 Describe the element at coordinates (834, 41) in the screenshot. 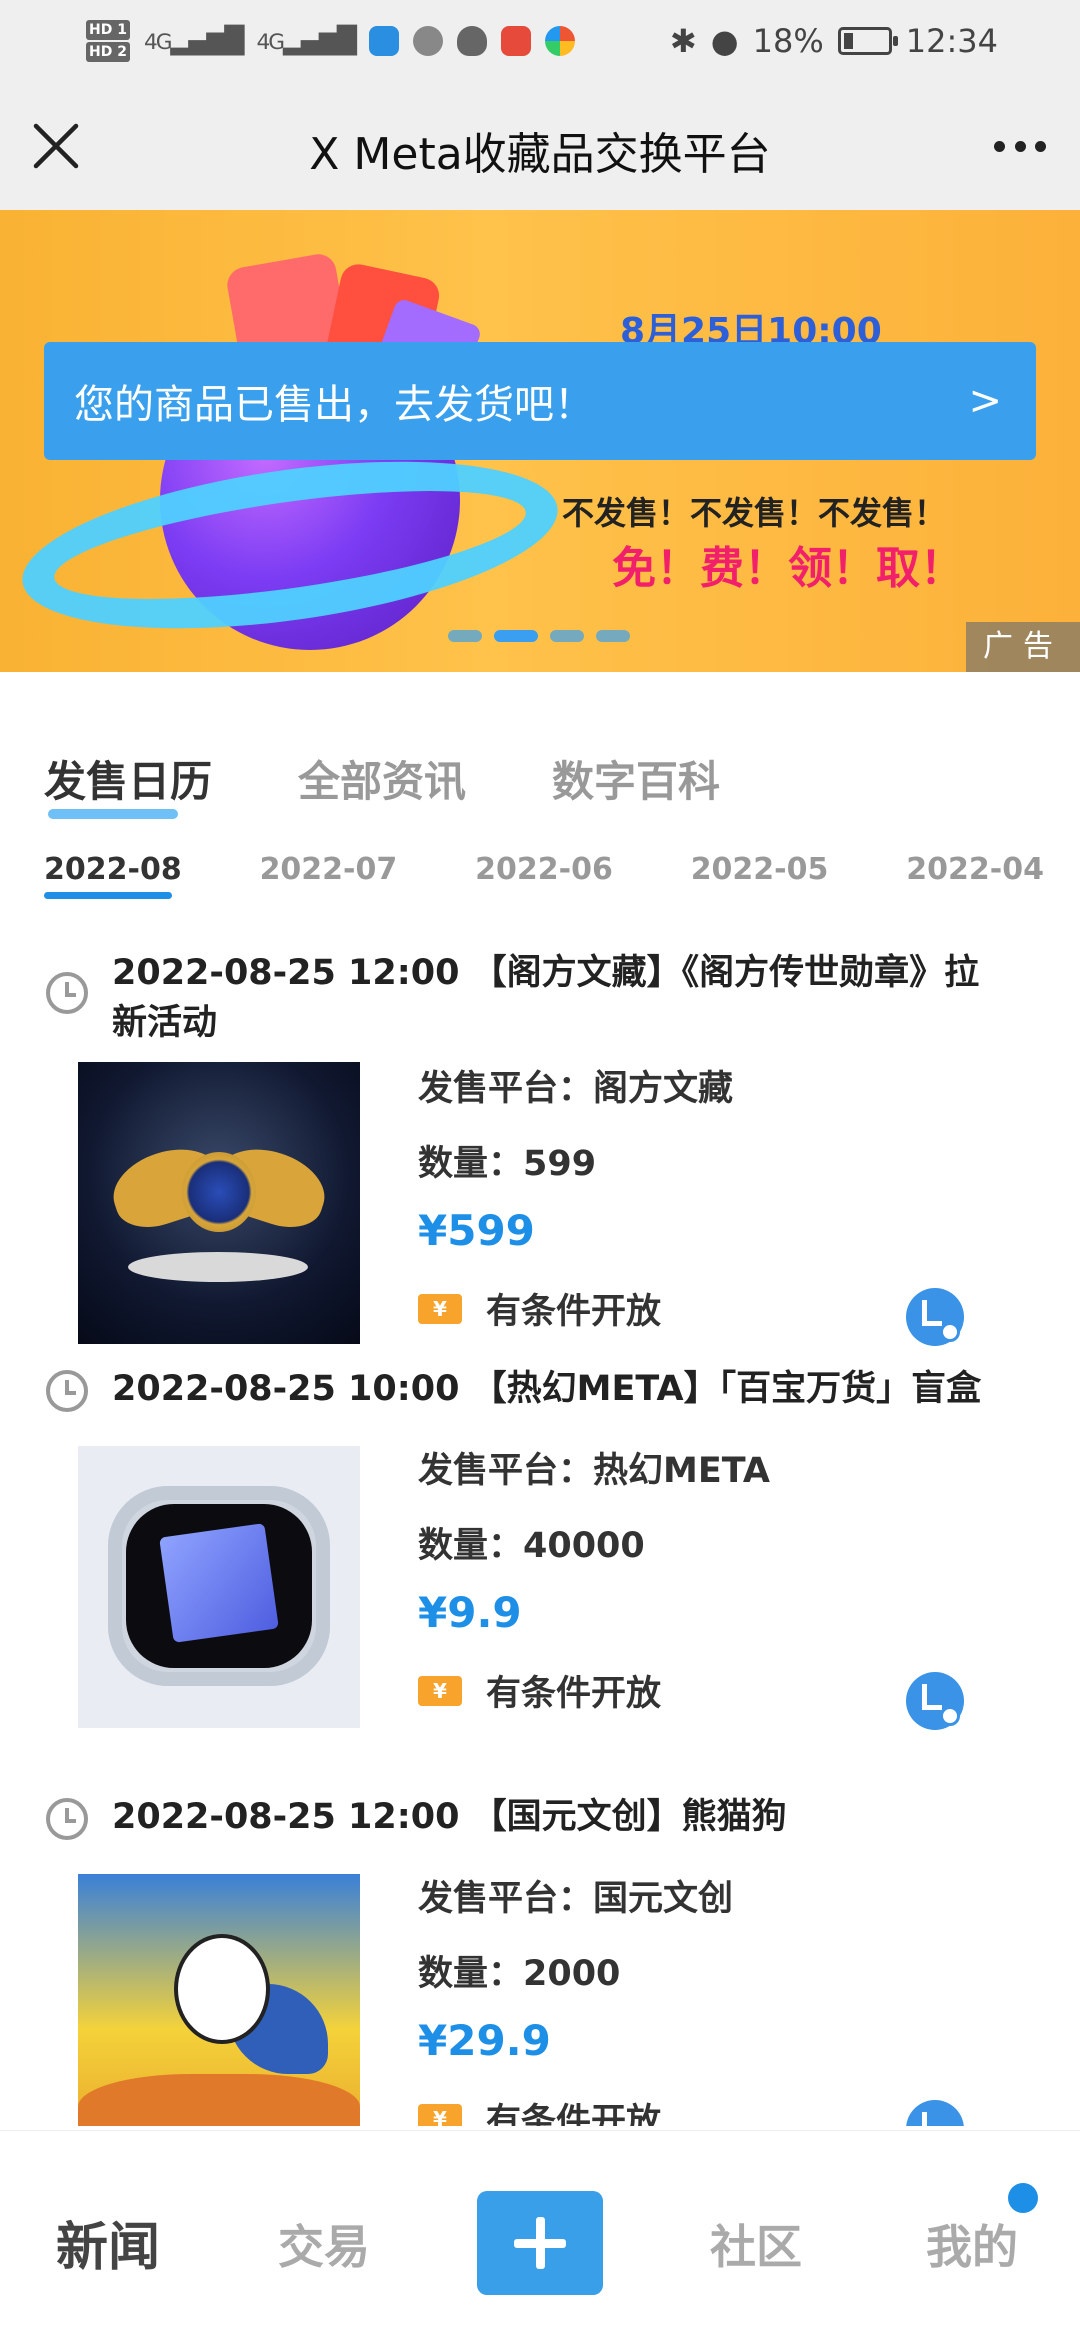

I see `status-right: ✱ ● 18% 12:34` at that location.